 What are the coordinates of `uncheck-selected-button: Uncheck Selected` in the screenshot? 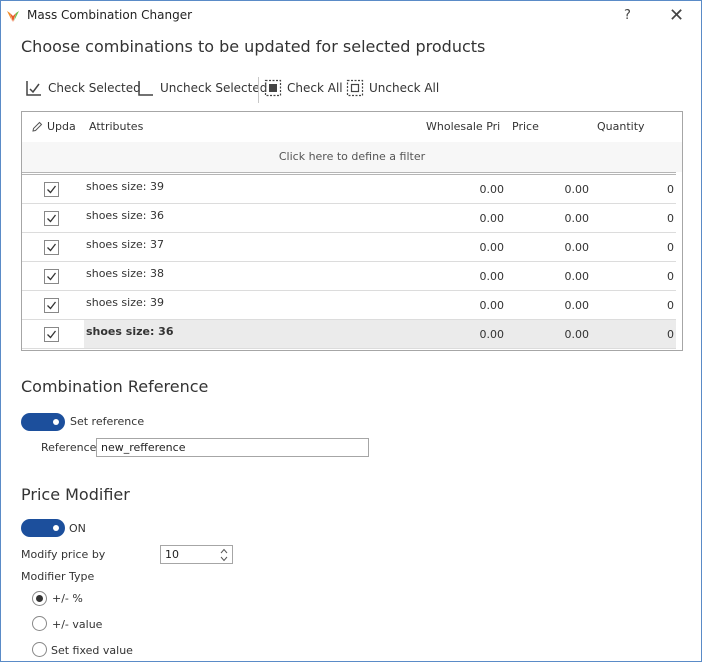 It's located at (202, 88).